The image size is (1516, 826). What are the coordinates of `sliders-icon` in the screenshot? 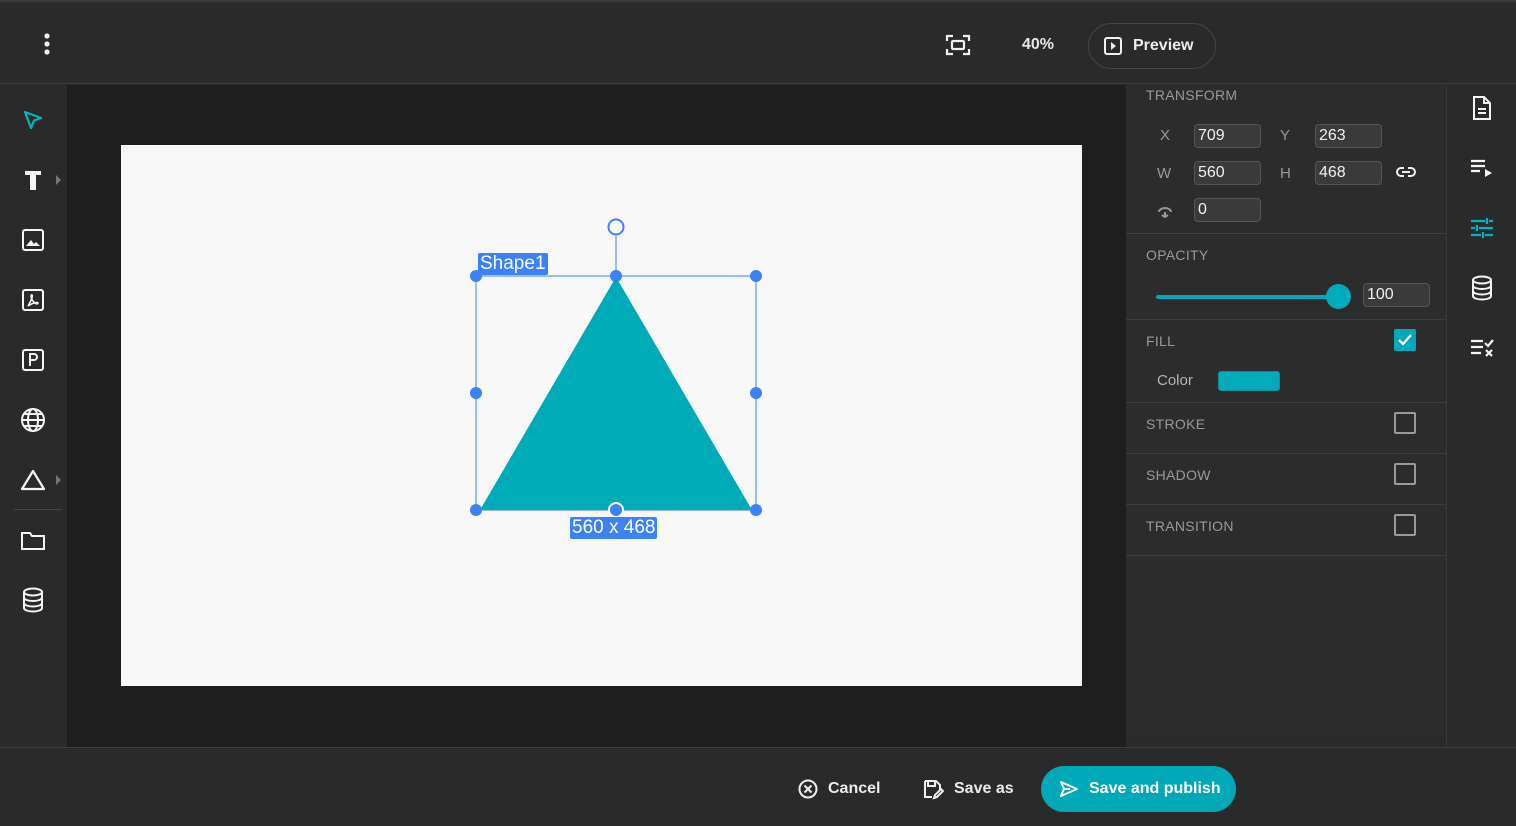 It's located at (1482, 228).